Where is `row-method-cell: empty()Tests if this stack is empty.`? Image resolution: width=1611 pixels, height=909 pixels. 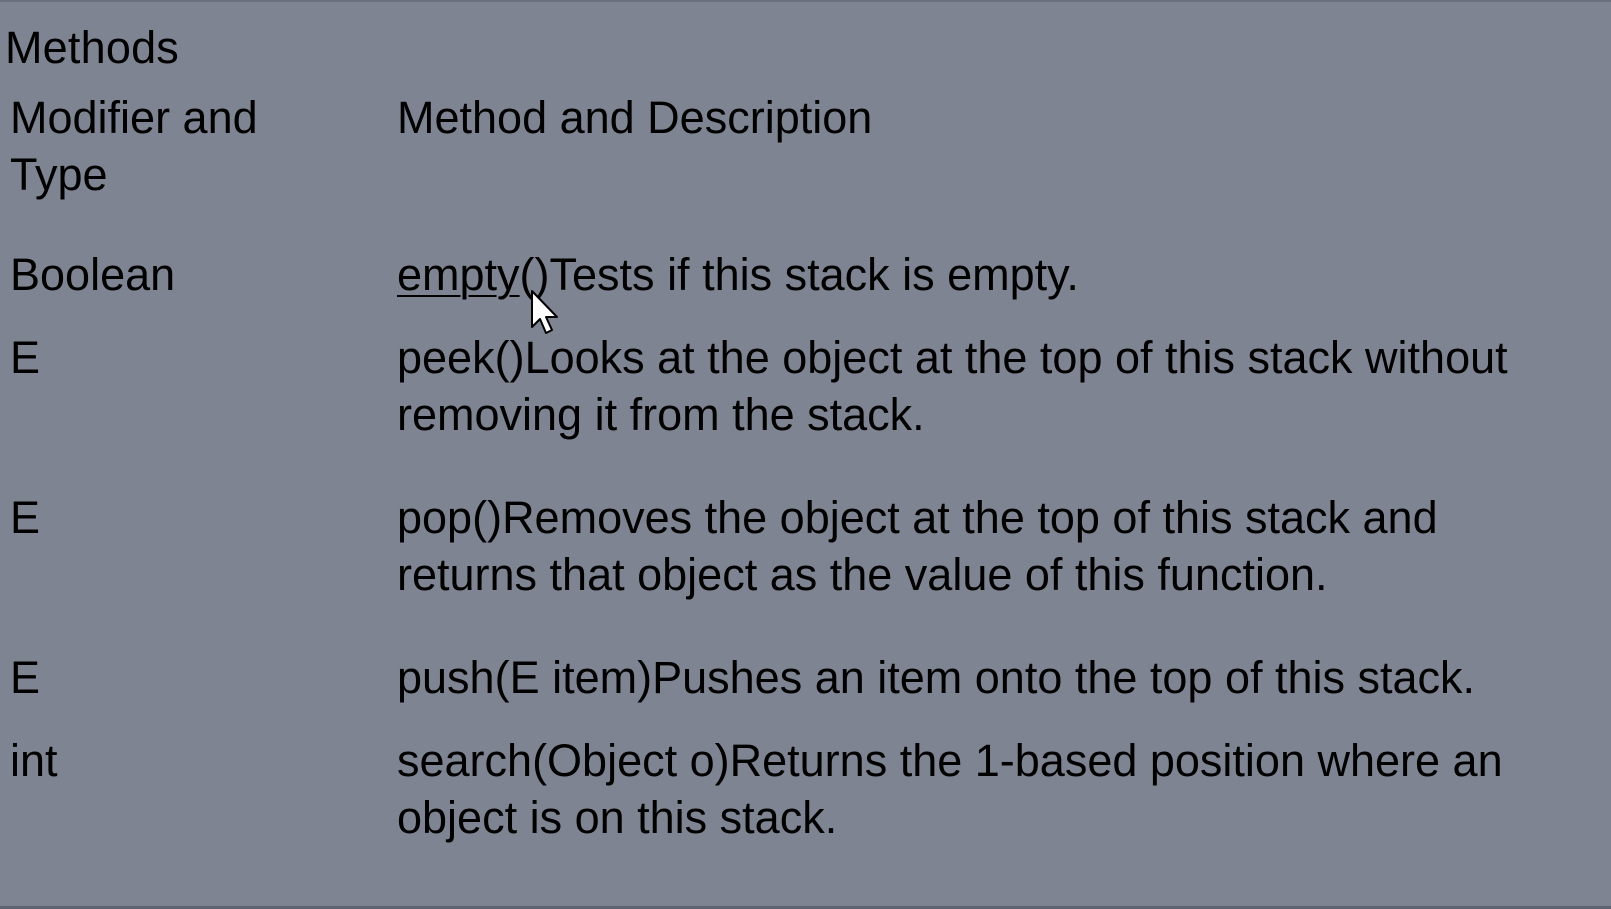
row-method-cell: empty()Tests if this stack is empty. is located at coordinates (997, 274).